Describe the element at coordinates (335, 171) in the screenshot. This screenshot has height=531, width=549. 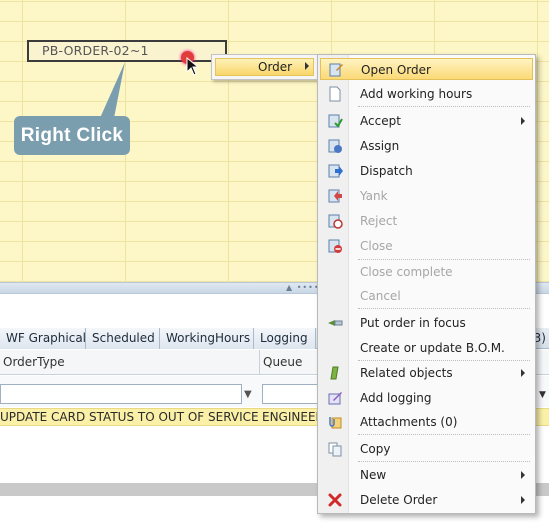
I see `dispatch-icon` at that location.